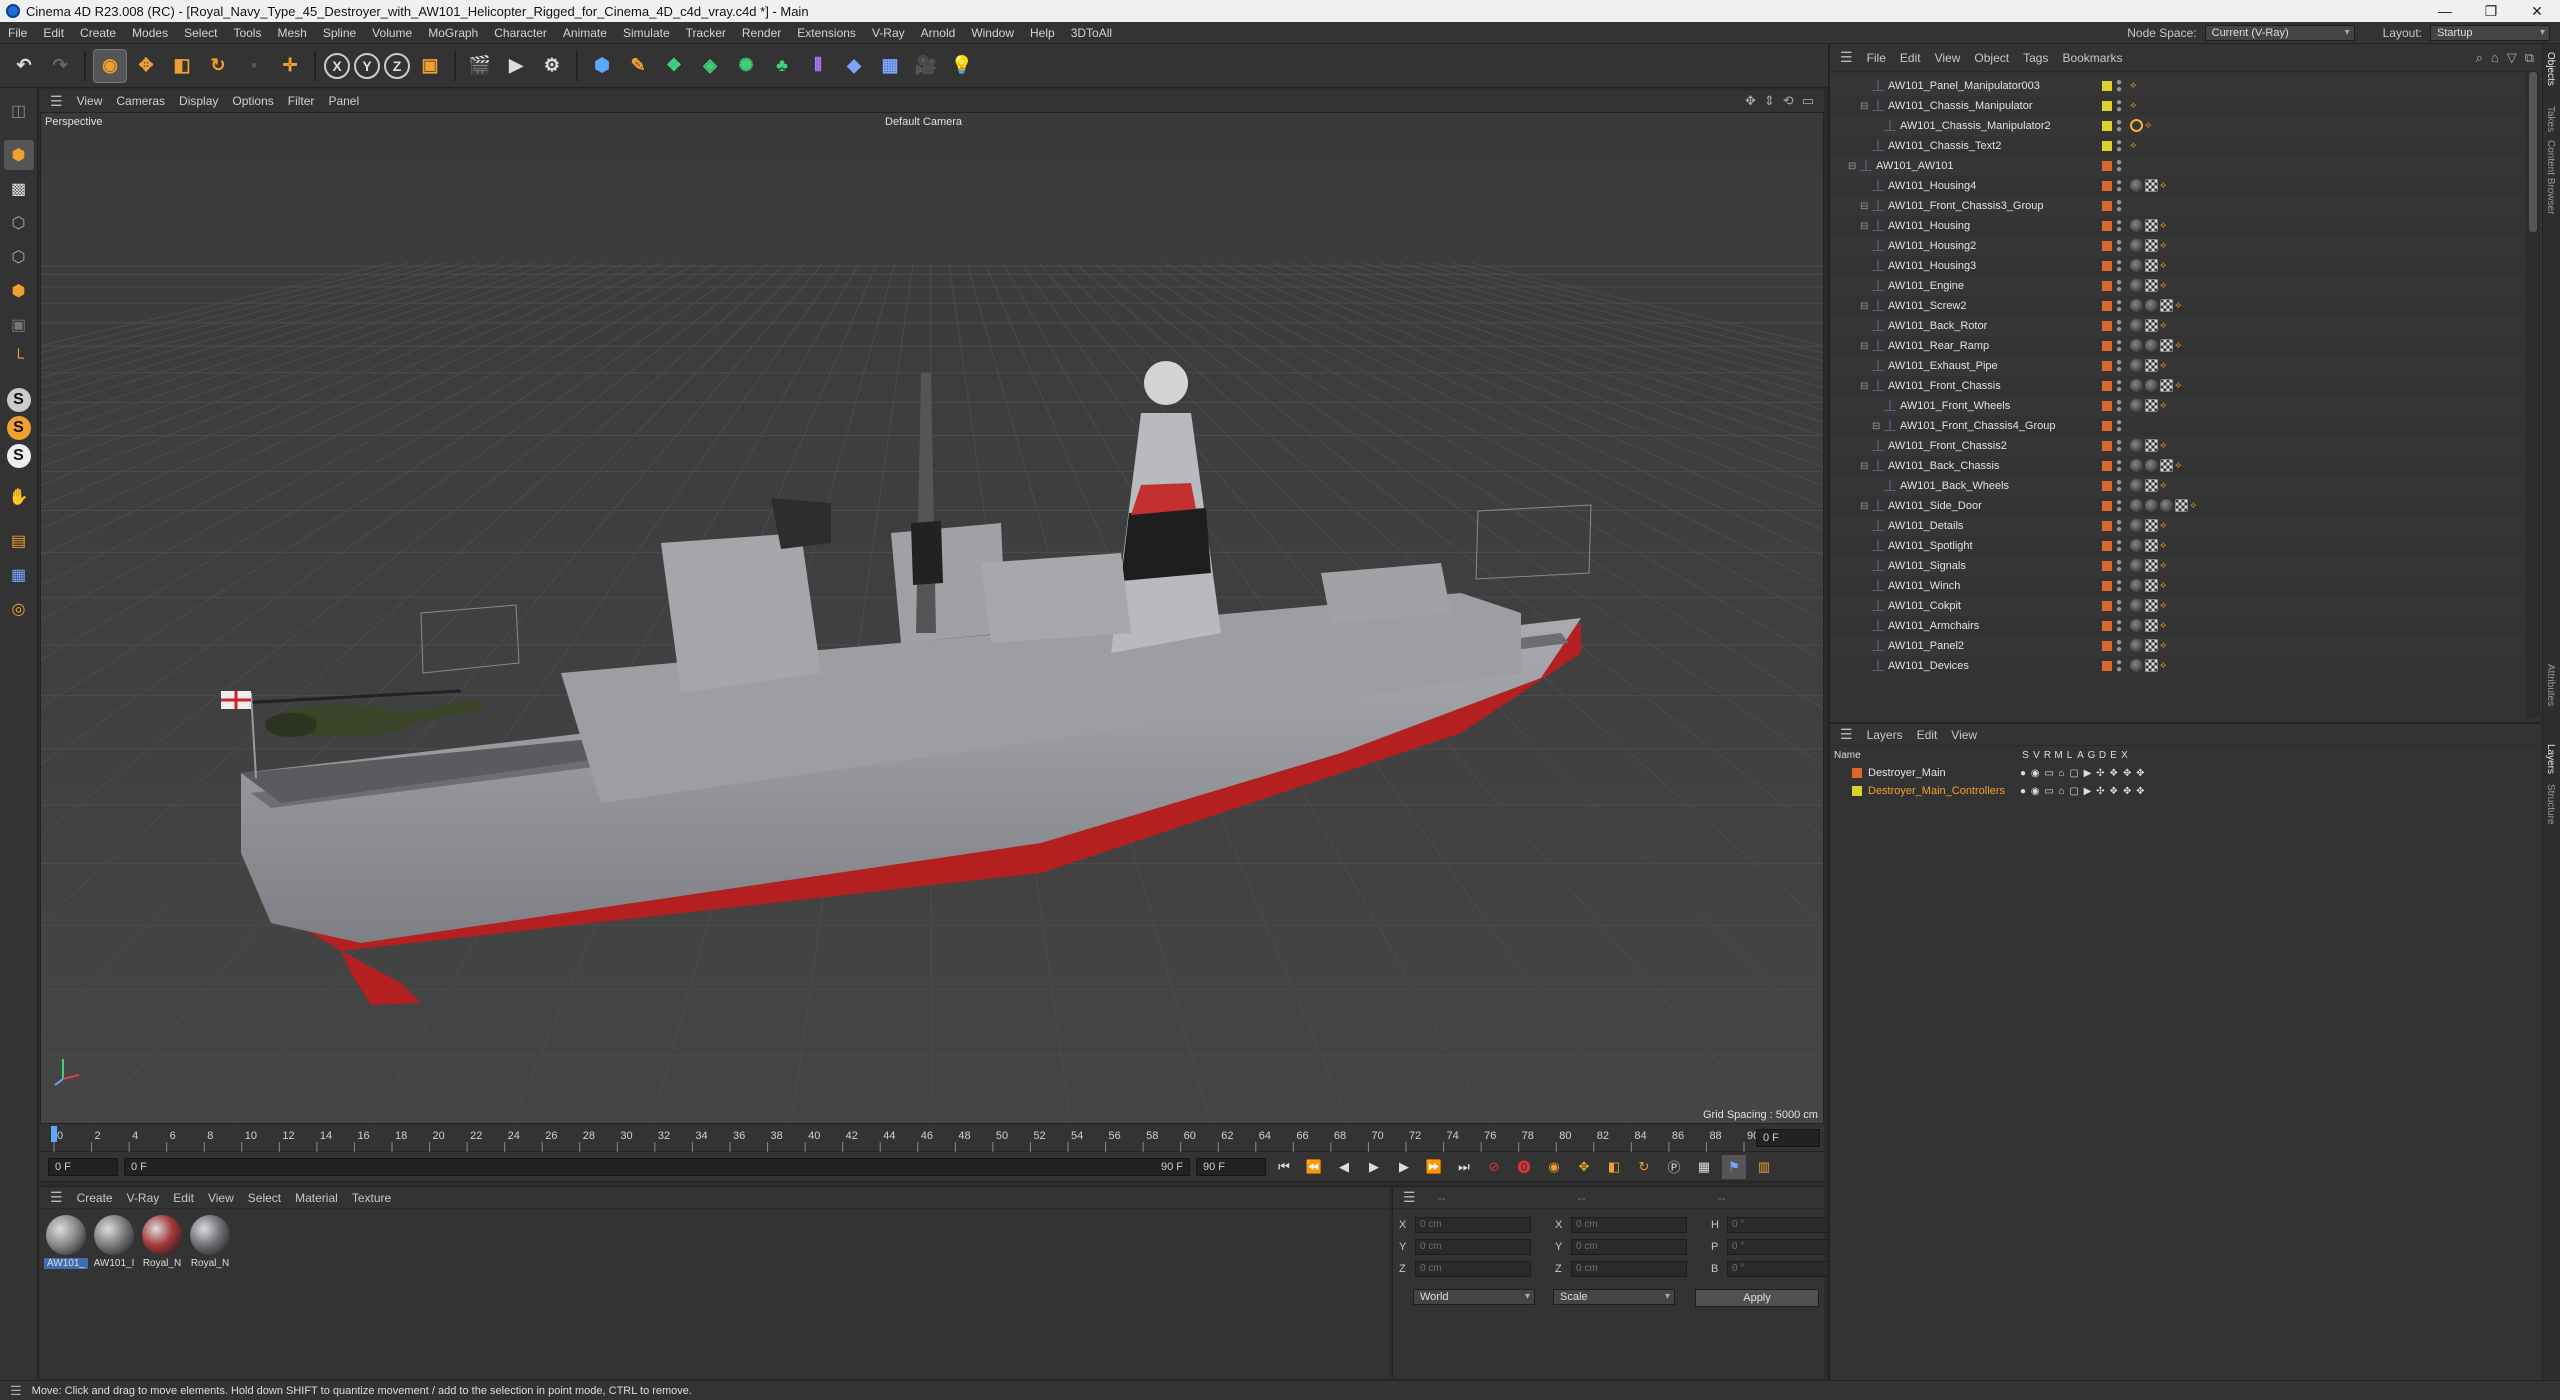  What do you see at coordinates (19, 609) in the screenshot?
I see `soft-selection-icon: ◎` at bounding box center [19, 609].